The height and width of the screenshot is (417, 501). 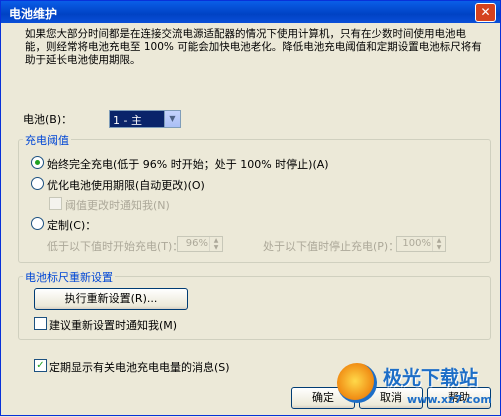 I want to click on notify-threshold-checkbox, so click(x=55, y=203).